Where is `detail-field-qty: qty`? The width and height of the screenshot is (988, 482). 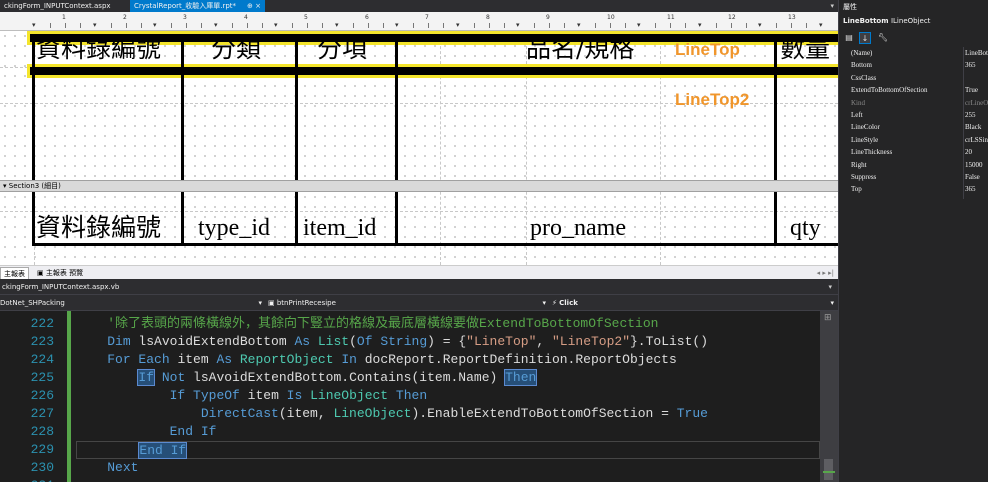
detail-field-qty: qty is located at coordinates (805, 228).